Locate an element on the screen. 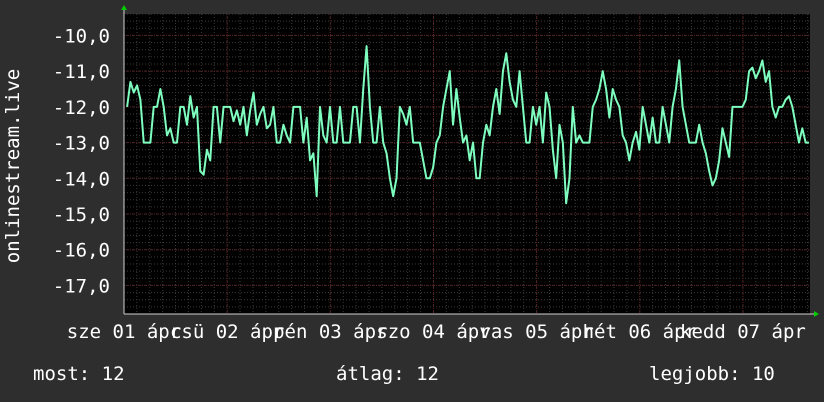  x-tick-label: szo 04 ápr is located at coordinates (433, 332).